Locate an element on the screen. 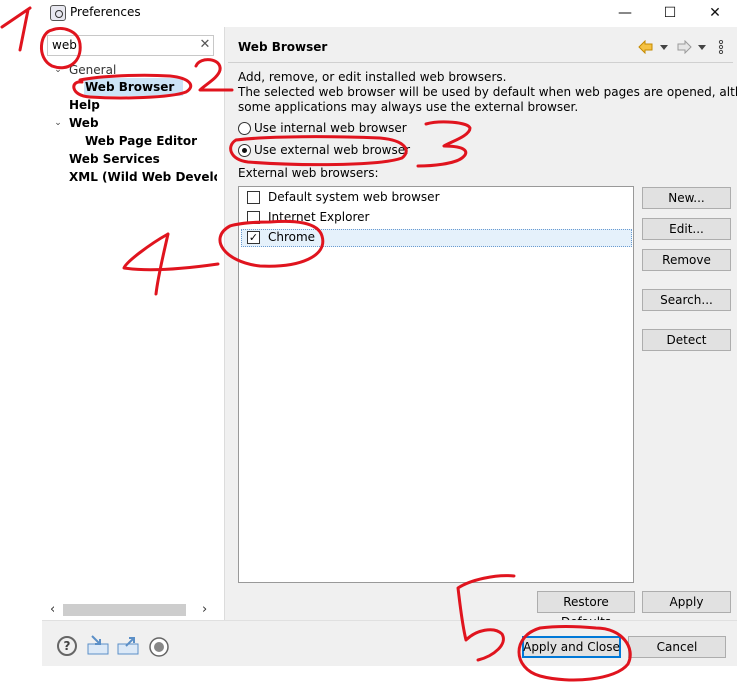 Image resolution: width=737 pixels, height=685 pixels. annotation-circle-chrome is located at coordinates (271, 243).